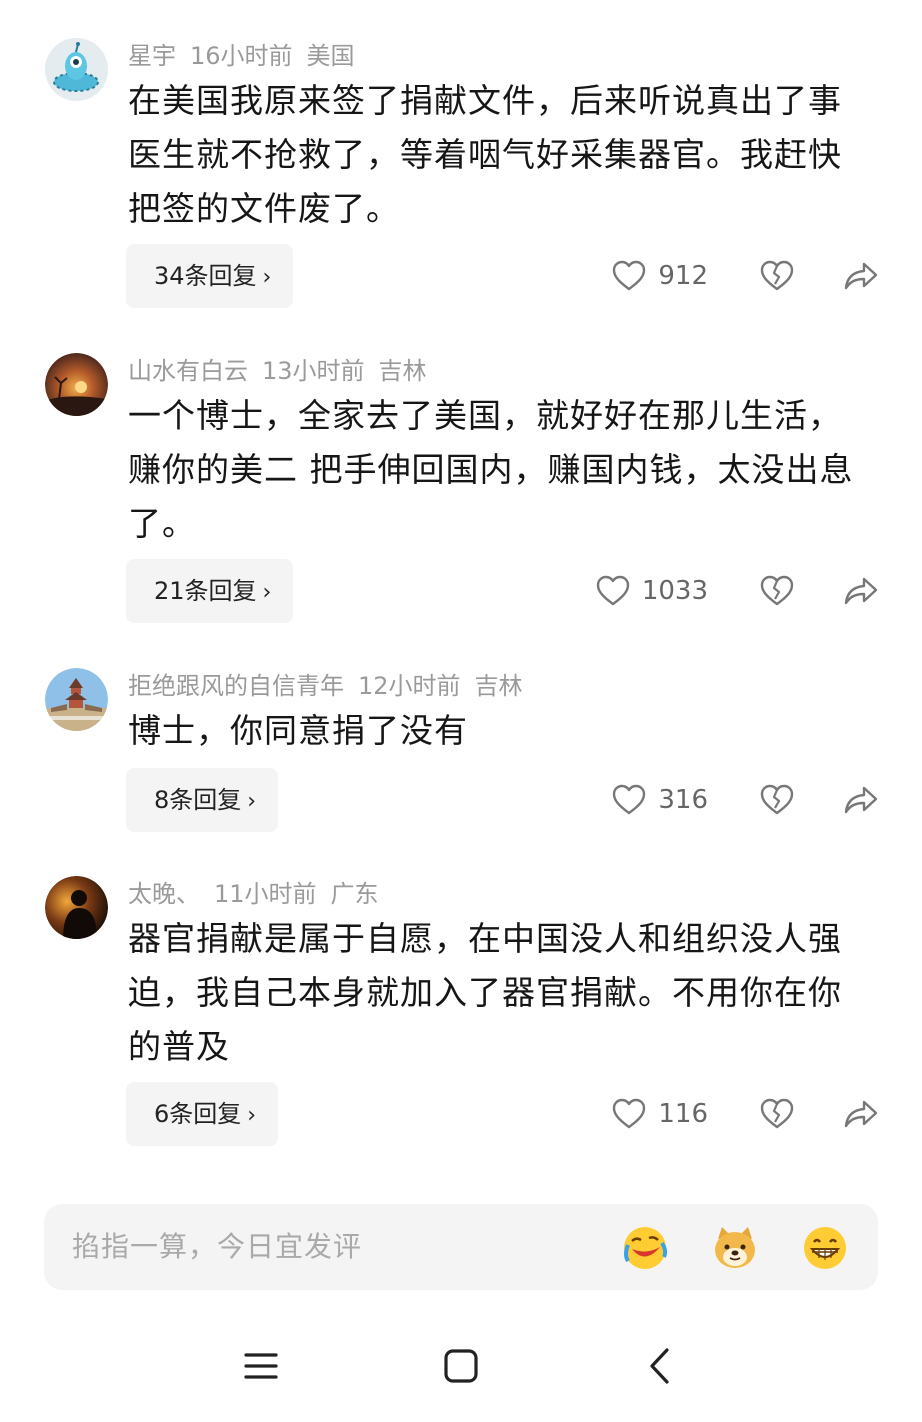 The width and height of the screenshot is (922, 1422). I want to click on back-chevron-icon, so click(661, 1366).